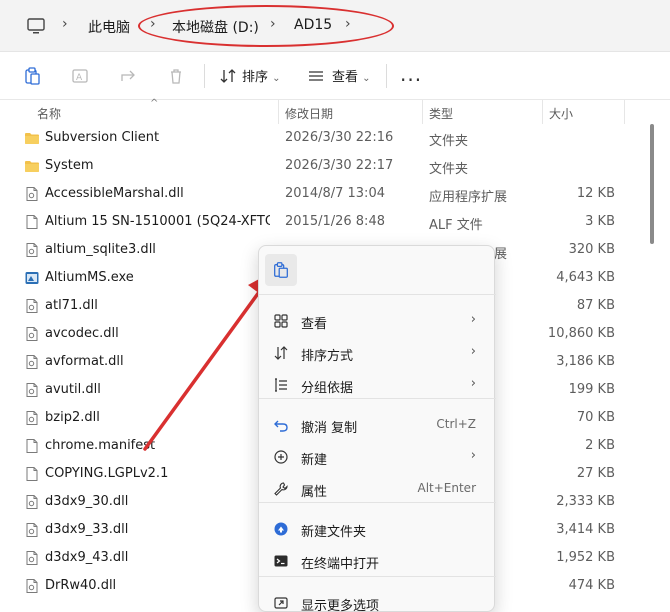  I want to click on file-size: 3,186 KB, so click(585, 361).